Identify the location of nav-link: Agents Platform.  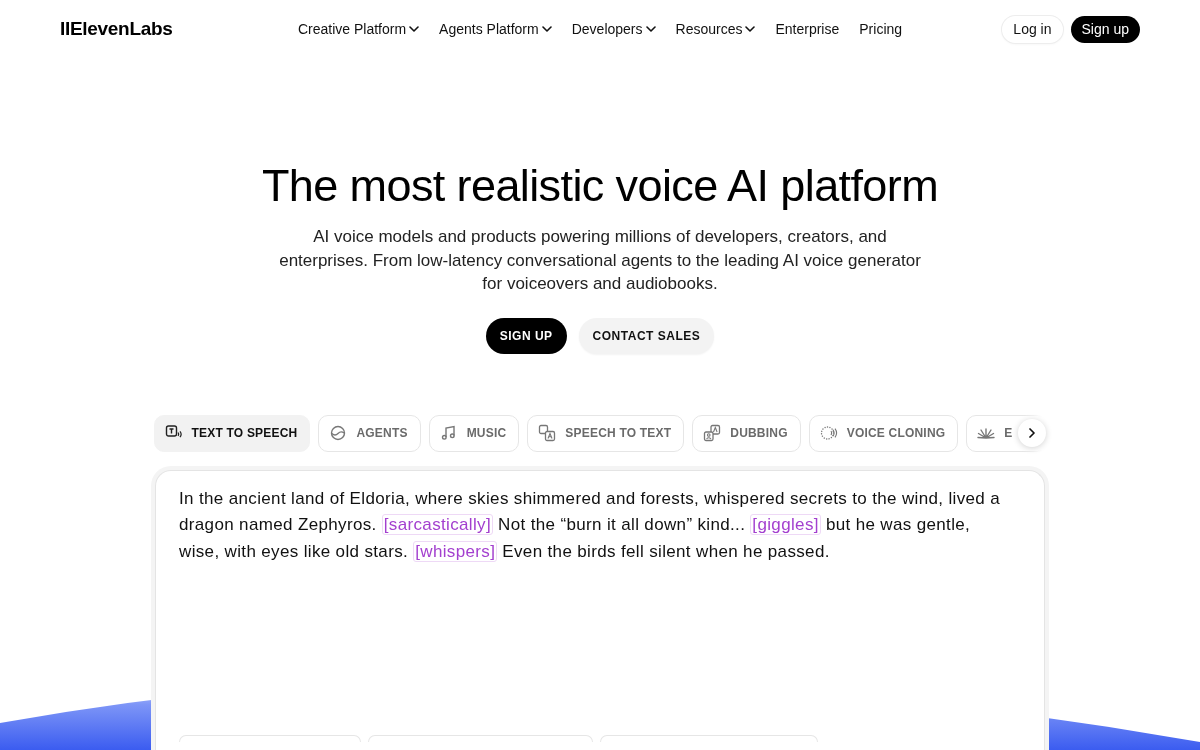
(495, 29).